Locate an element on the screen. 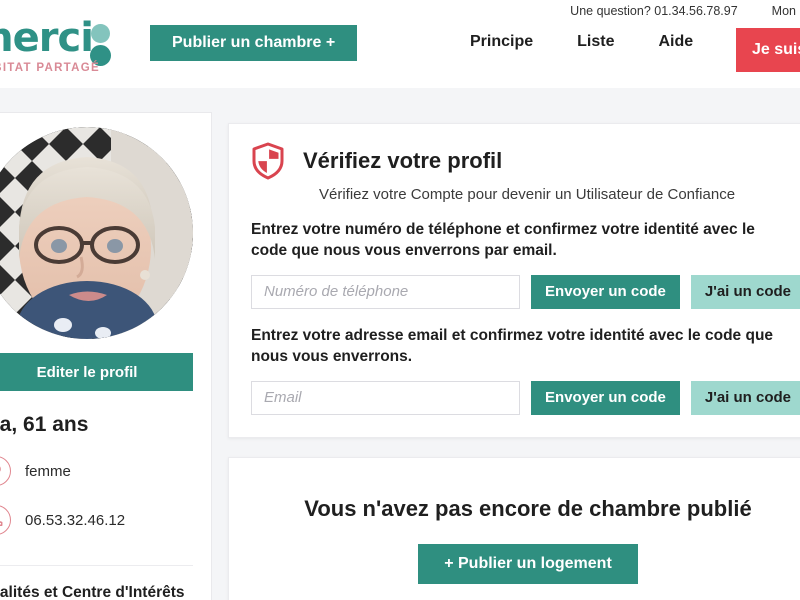 The height and width of the screenshot is (600, 800). site-logo: merci HABITAT PARTAGÉ is located at coordinates (66, 48).